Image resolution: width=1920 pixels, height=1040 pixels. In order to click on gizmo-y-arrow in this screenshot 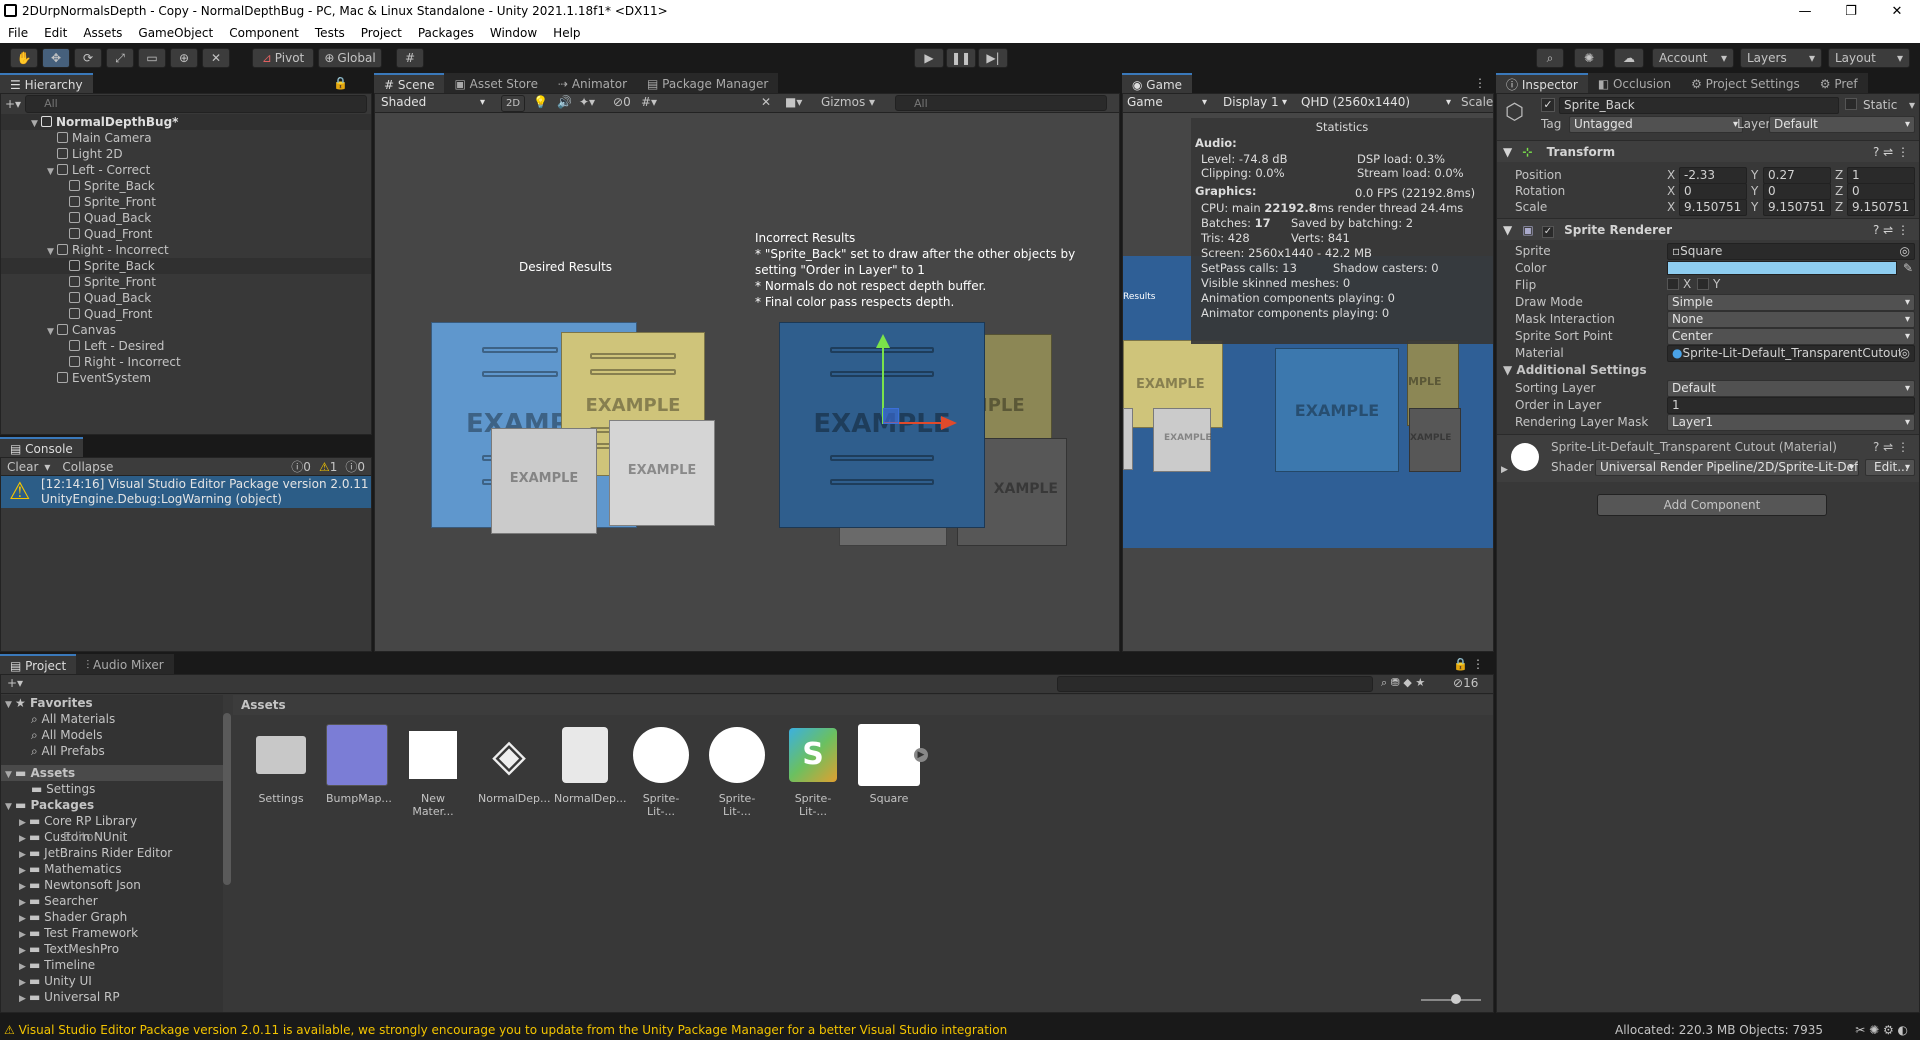, I will do `click(883, 341)`.